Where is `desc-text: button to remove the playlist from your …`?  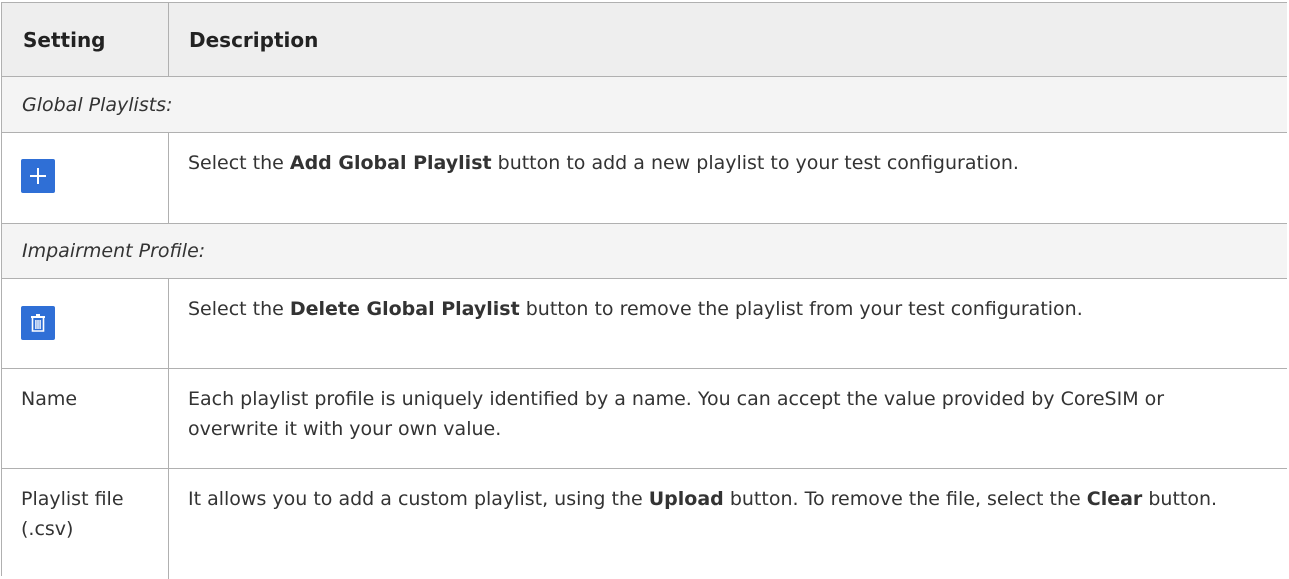
desc-text: button to remove the playlist from your … is located at coordinates (801, 309).